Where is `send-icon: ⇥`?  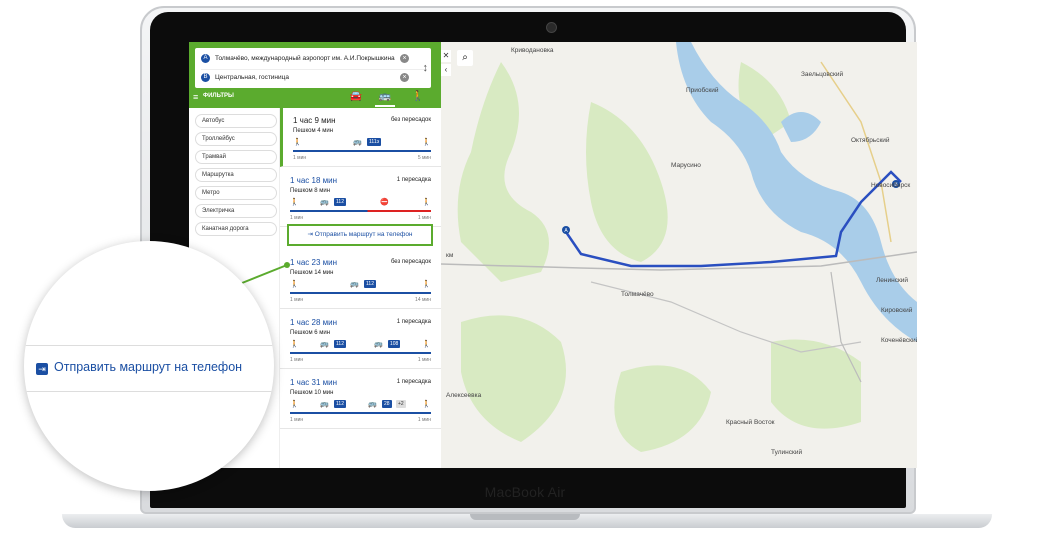 send-icon: ⇥ is located at coordinates (42, 369).